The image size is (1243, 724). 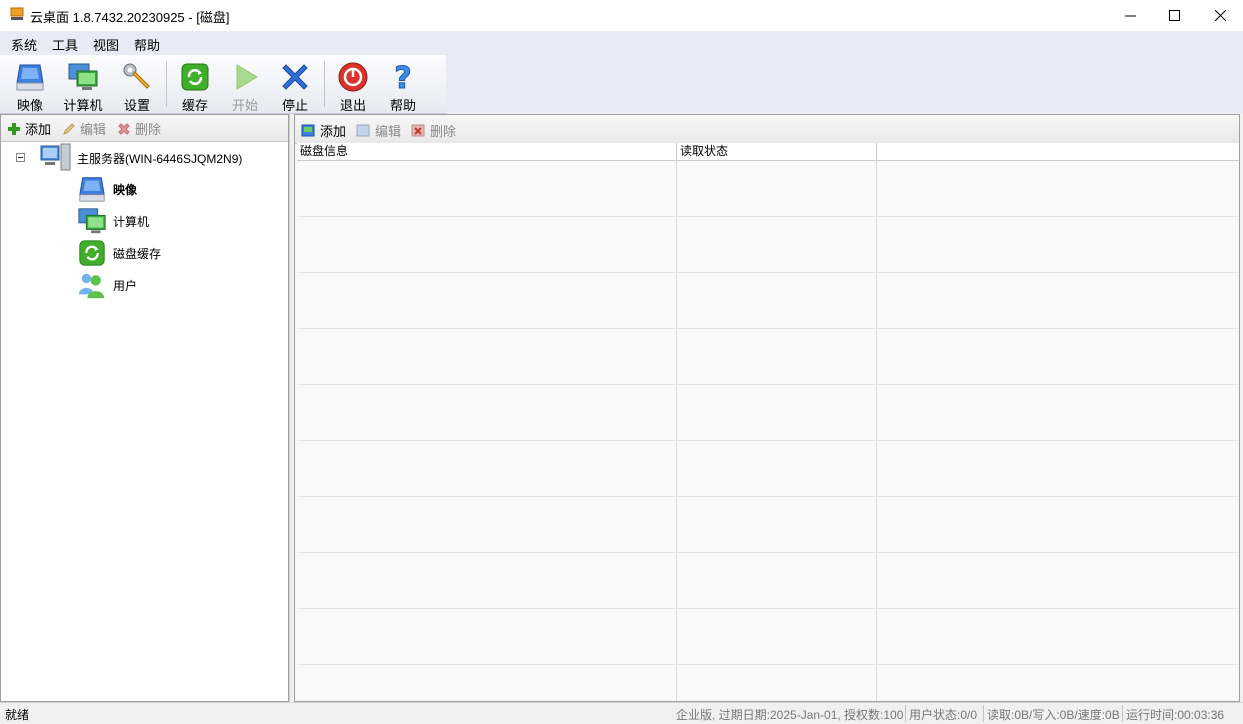 I want to click on toolbar-image-button: 映像, so click(x=30, y=85).